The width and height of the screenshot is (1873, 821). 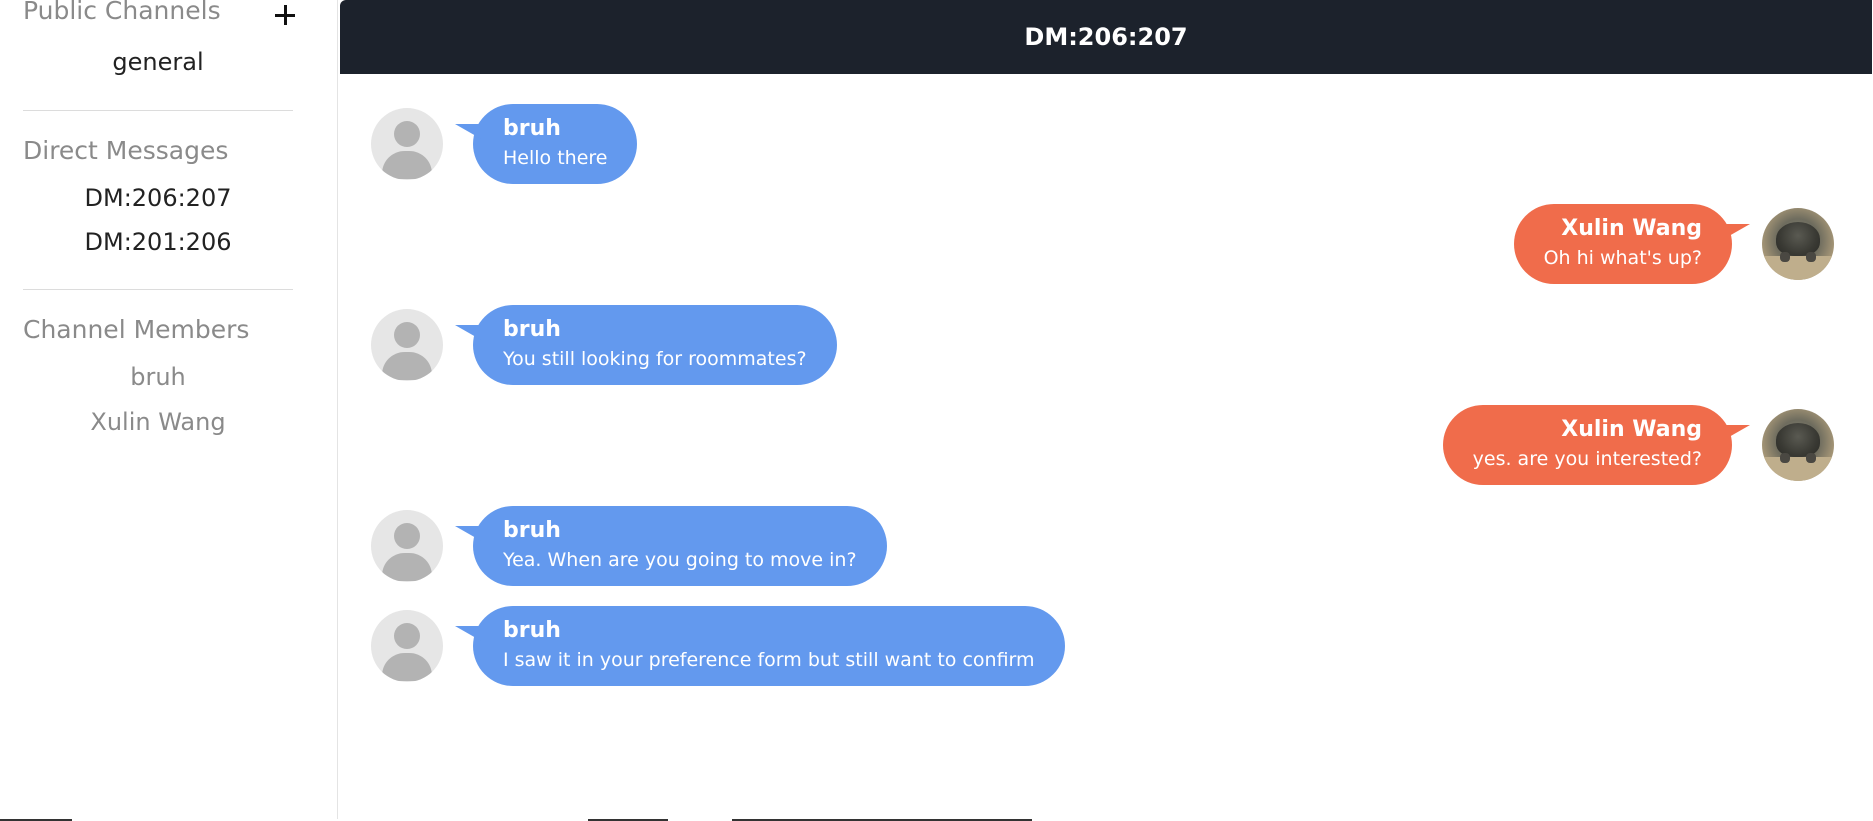 I want to click on message-bubble: bruh Yea. When are you going to move in?, so click(x=671, y=546).